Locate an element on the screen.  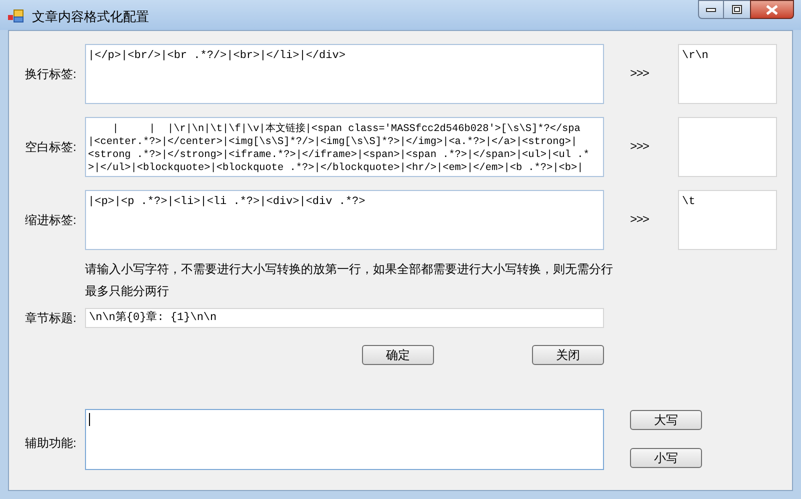
field-label: 空白标签: is located at coordinates (51, 147).